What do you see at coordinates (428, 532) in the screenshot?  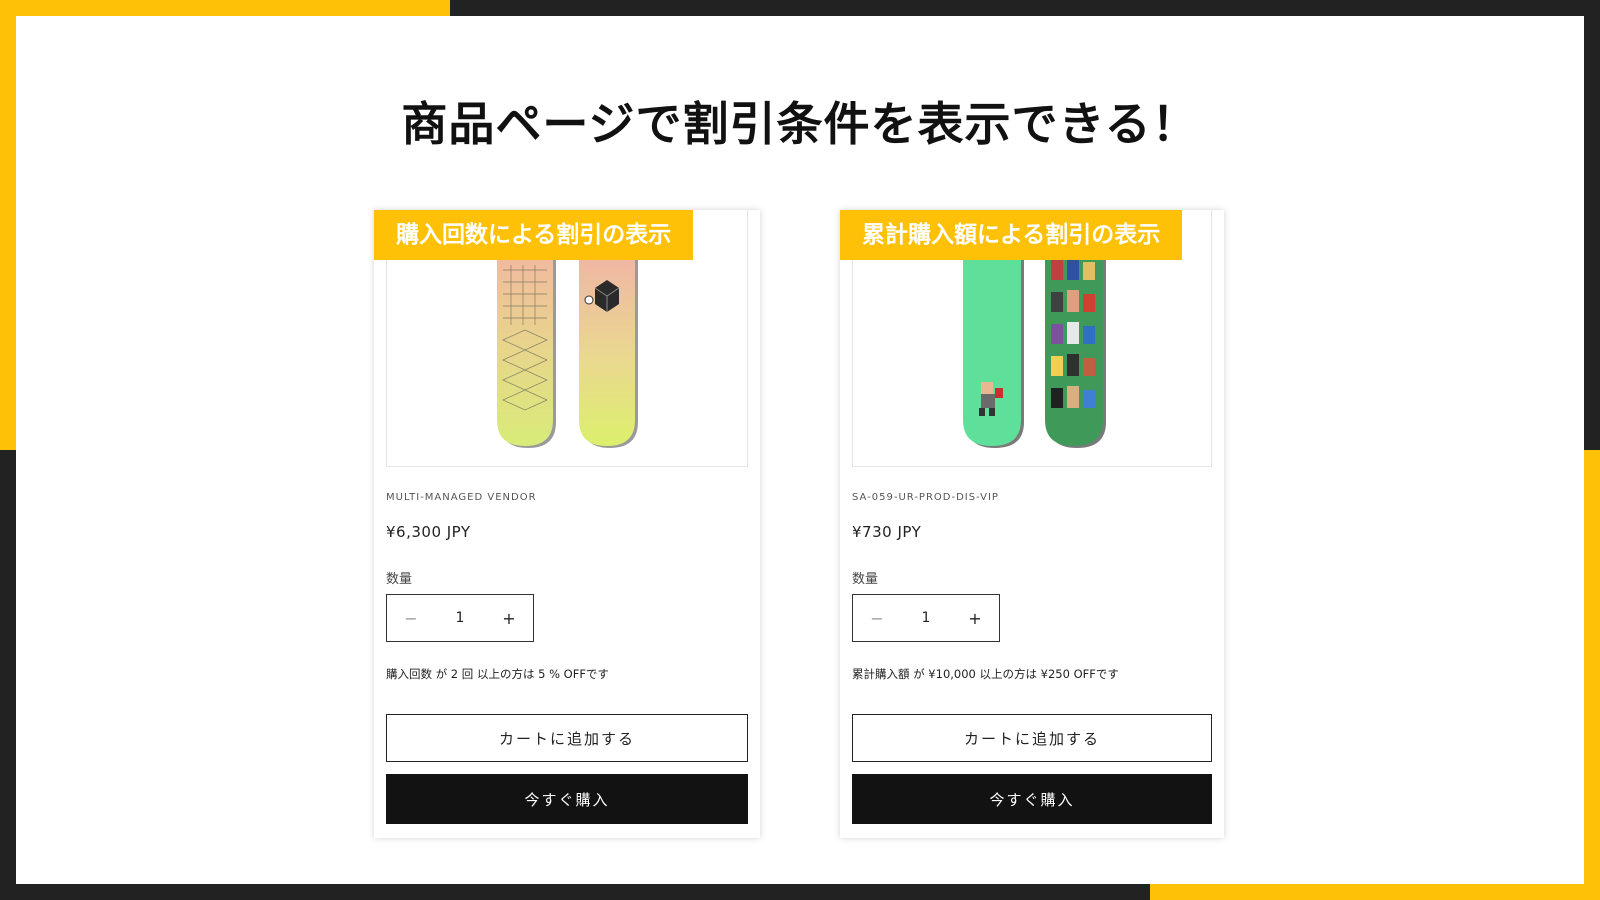 I see `product-price: ¥6,300 JPY` at bounding box center [428, 532].